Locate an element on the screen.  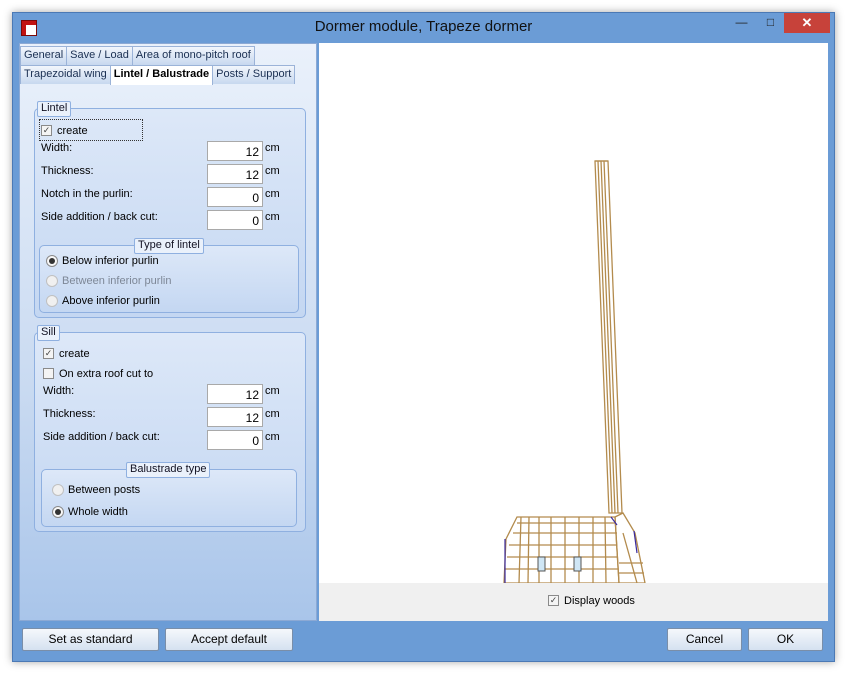
lintel-side-input: 0 is located at coordinates (235, 220).